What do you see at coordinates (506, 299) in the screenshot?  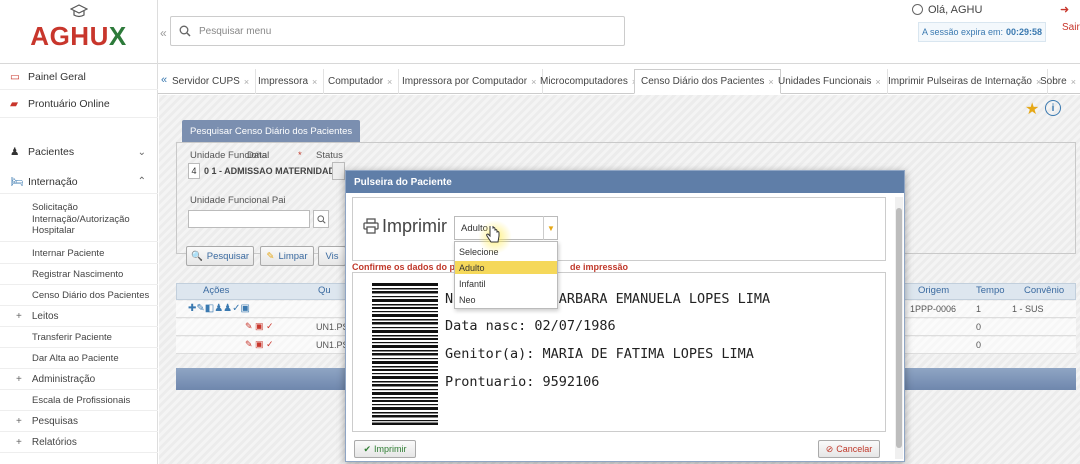 I see `option-neo: Neo` at bounding box center [506, 299].